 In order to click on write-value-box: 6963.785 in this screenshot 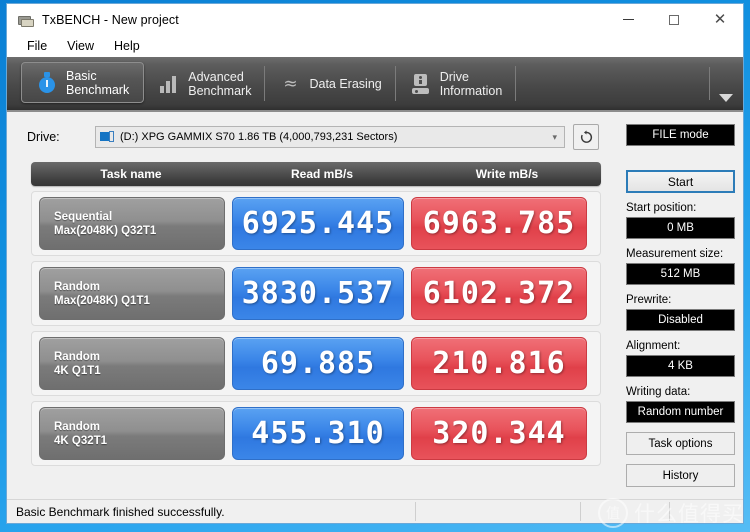, I will do `click(499, 223)`.